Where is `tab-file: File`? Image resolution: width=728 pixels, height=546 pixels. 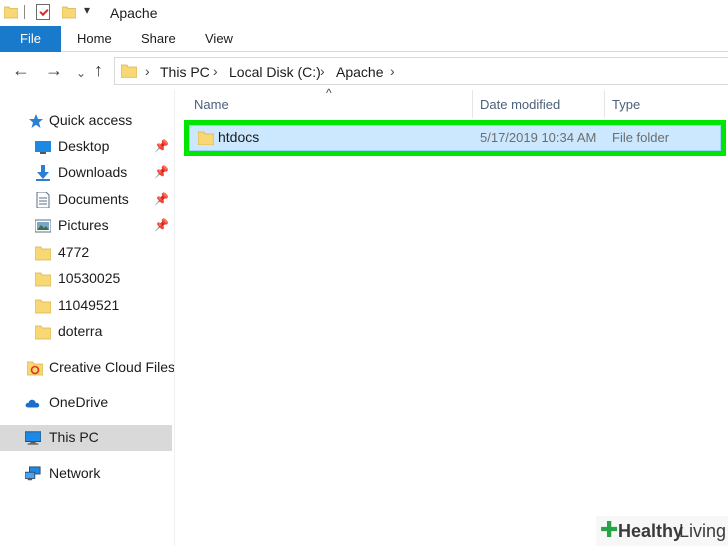
tab-file: File is located at coordinates (30, 39).